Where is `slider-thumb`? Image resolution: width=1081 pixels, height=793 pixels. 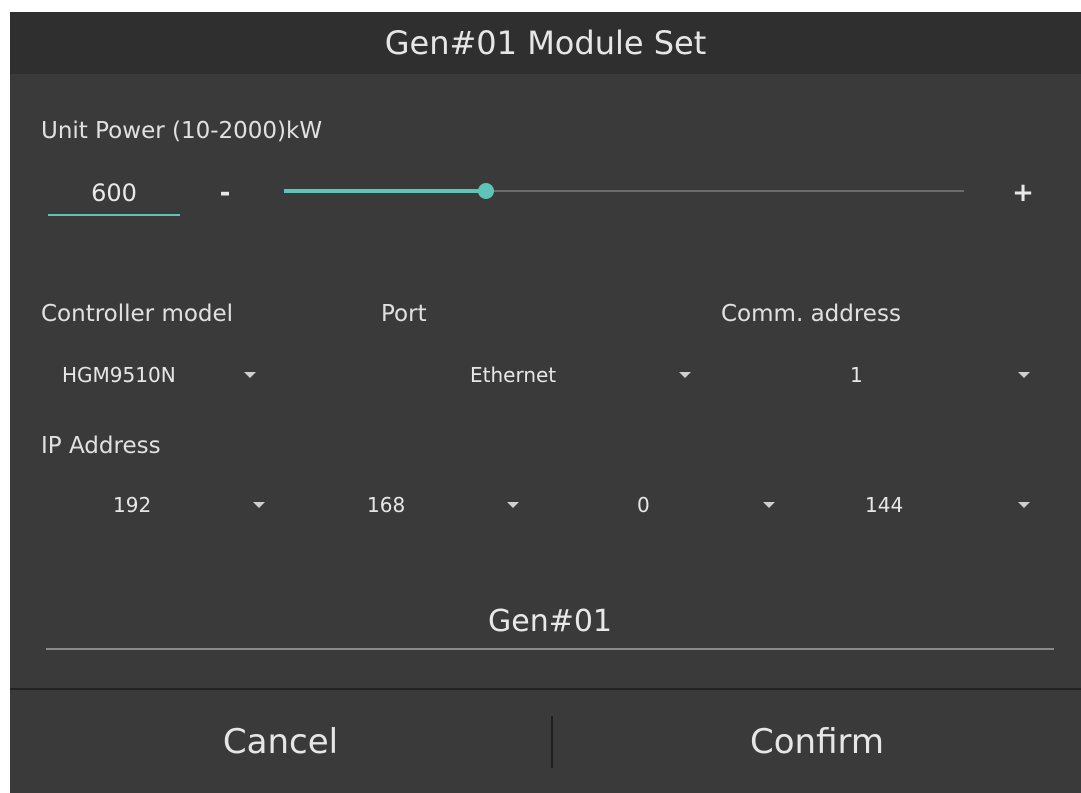 slider-thumb is located at coordinates (485, 191).